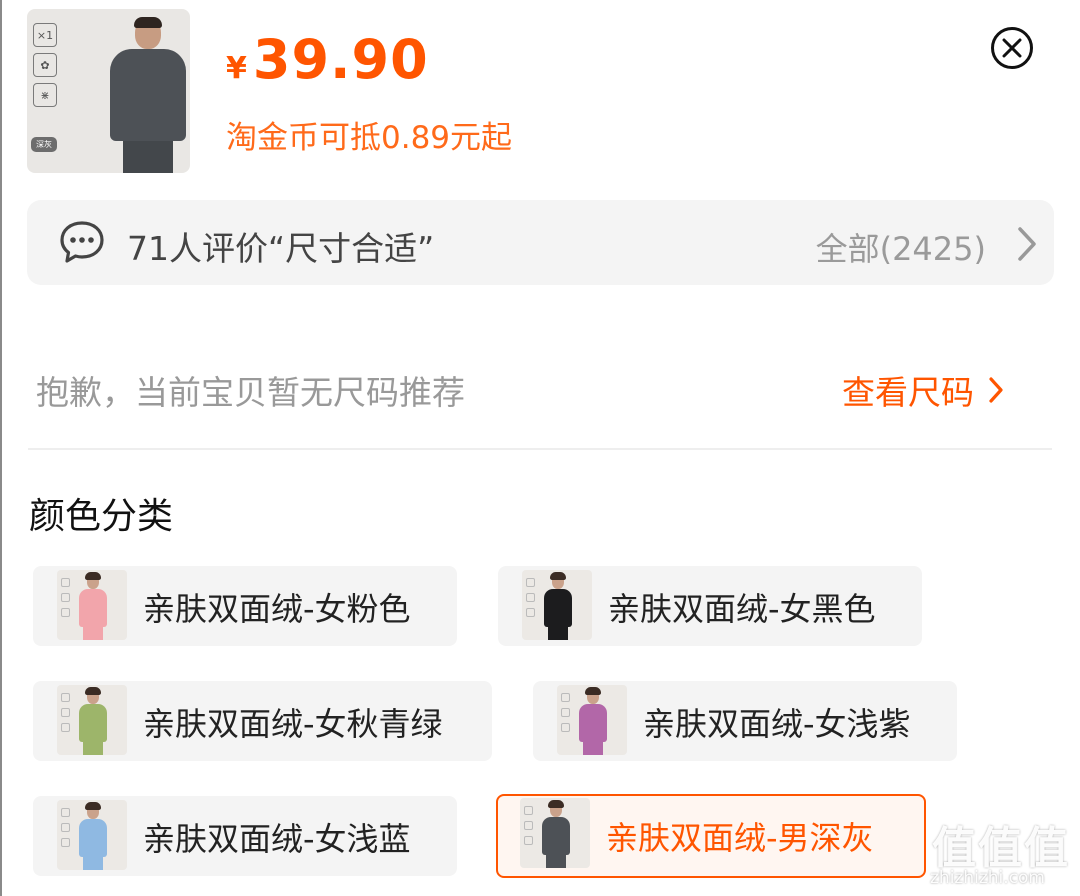 Image resolution: width=1080 pixels, height=896 pixels. What do you see at coordinates (740, 838) in the screenshot?
I see `option-label: 亲肤双面绒-男深灰` at bounding box center [740, 838].